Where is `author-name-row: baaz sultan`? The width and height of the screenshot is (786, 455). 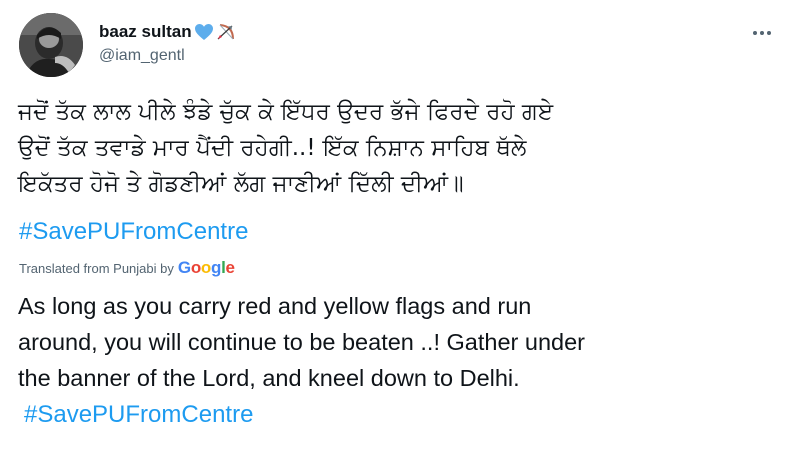
author-name-row: baaz sultan is located at coordinates (167, 32).